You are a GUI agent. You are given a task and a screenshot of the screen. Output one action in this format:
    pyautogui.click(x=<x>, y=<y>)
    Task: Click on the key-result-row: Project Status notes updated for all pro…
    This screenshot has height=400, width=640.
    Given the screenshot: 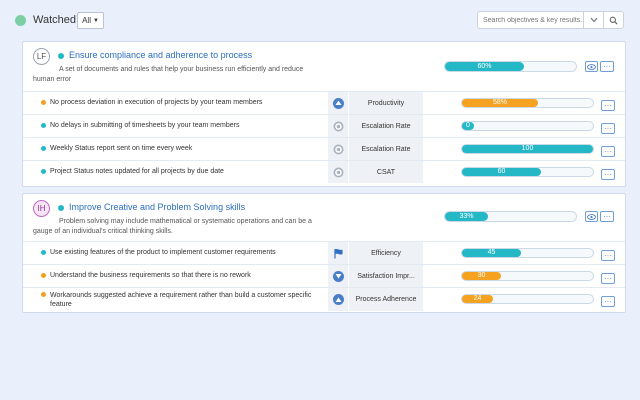 What is the action you would take?
    pyautogui.click(x=324, y=171)
    